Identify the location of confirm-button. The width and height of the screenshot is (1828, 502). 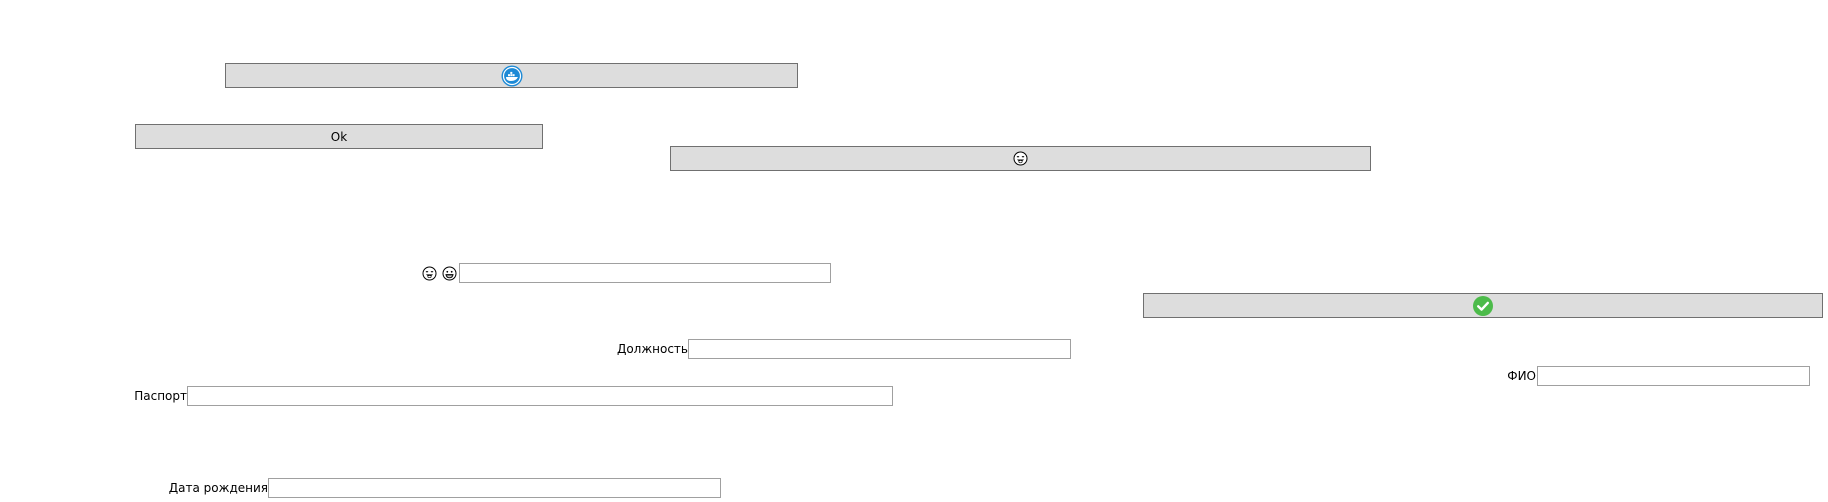
(1483, 305).